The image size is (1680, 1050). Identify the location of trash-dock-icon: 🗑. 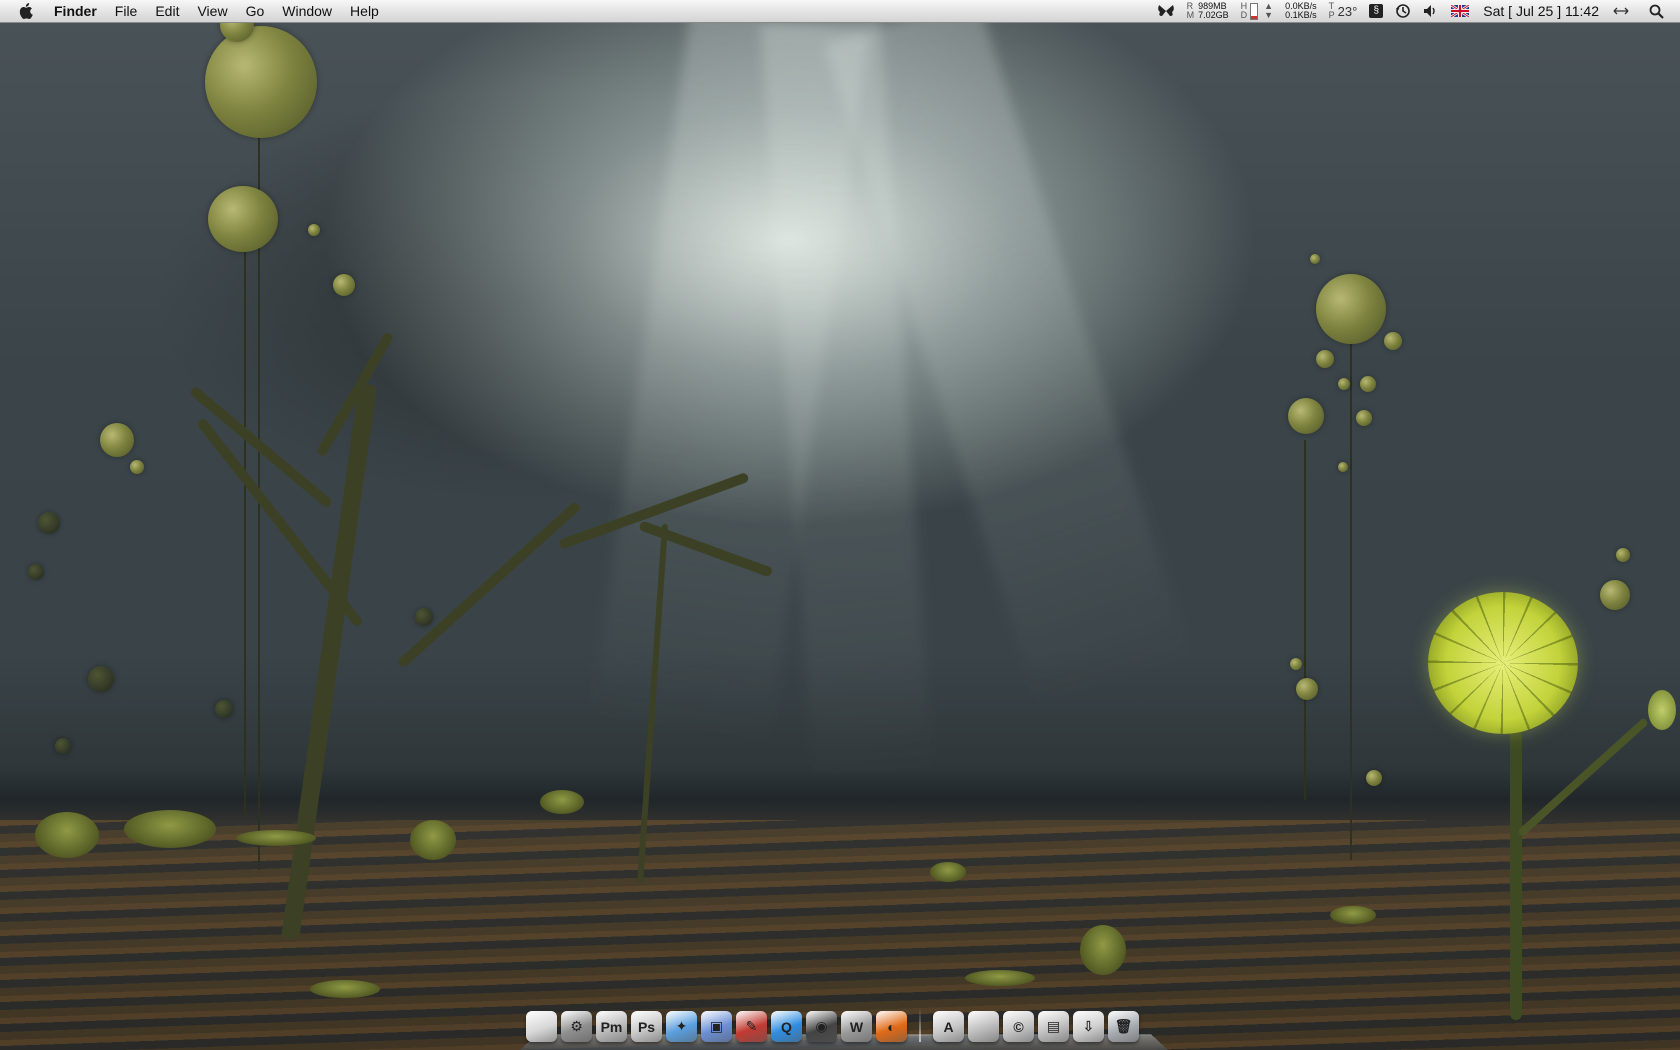
(1123, 1026).